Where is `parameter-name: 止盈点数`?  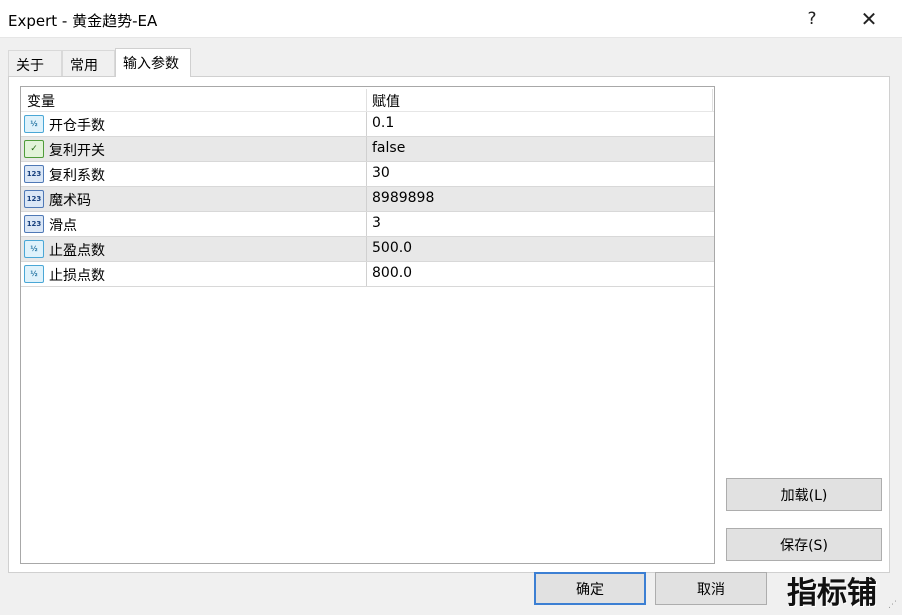
parameter-name: 止盈点数 is located at coordinates (77, 251).